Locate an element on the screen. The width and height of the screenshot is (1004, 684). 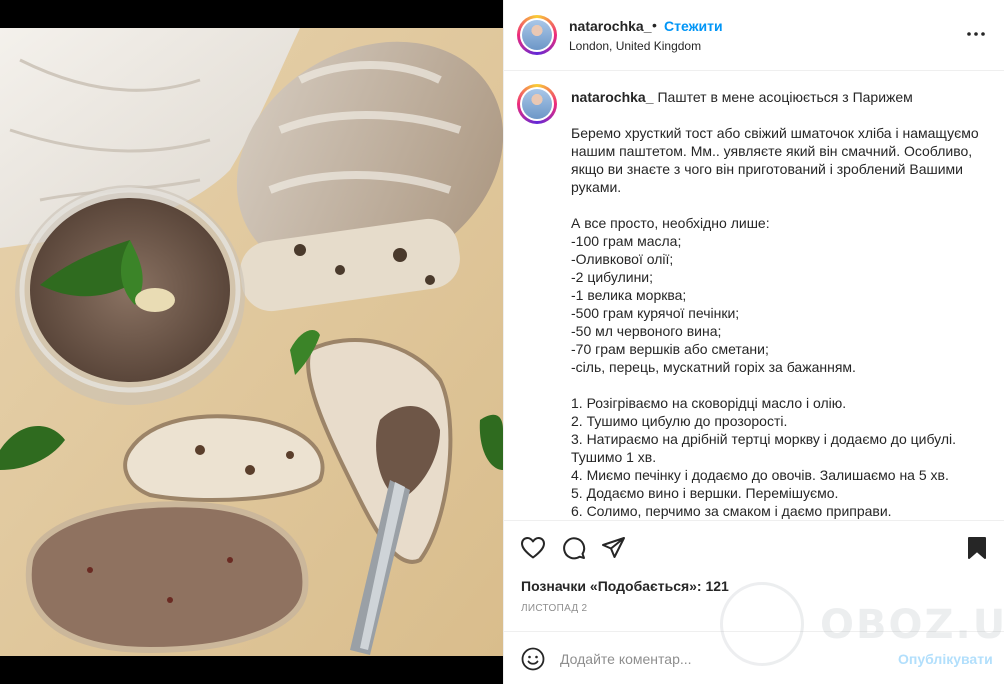
caption-title: Паштет в мене асоціюється з Парижем is located at coordinates (785, 97).